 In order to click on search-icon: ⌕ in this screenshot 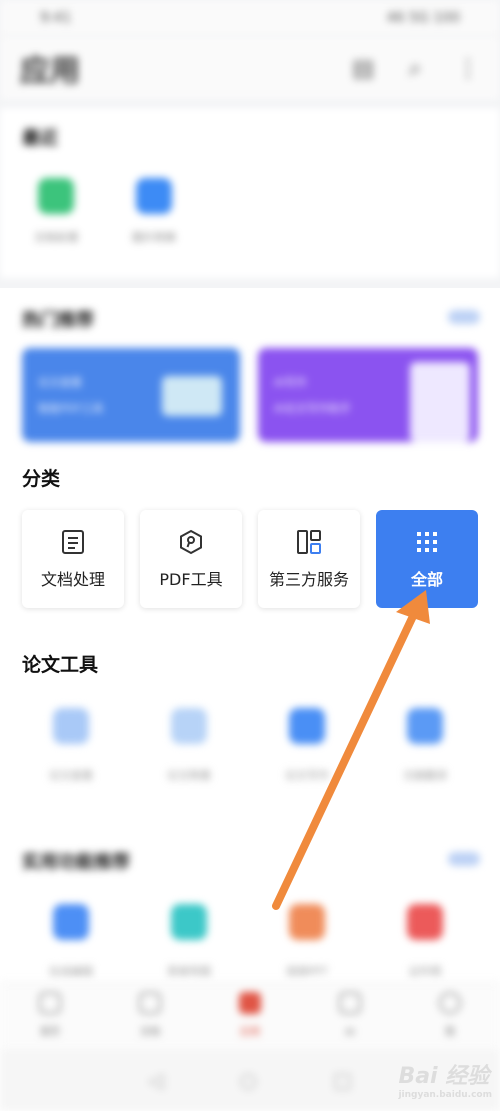, I will do `click(415, 68)`.